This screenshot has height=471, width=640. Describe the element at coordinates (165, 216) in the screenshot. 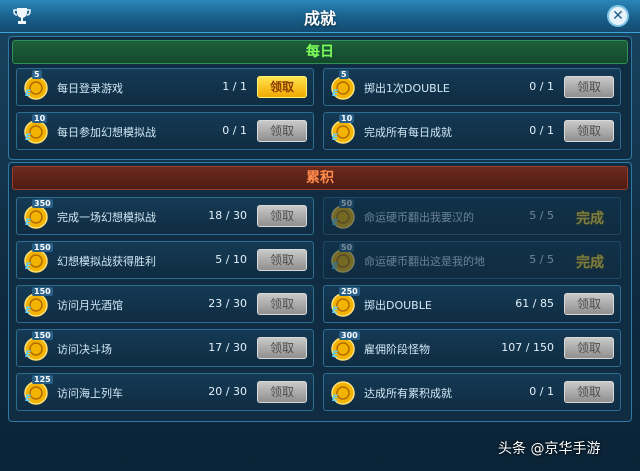

I see `achievement-row: 350 E 完成一场幻想模拟战 18 / 30 领取` at that location.